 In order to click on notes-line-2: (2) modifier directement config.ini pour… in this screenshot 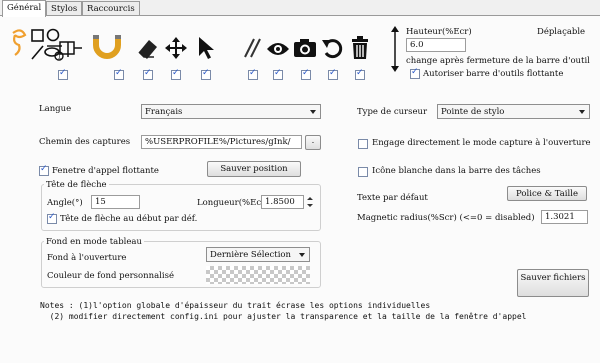, I will do `click(283, 316)`.